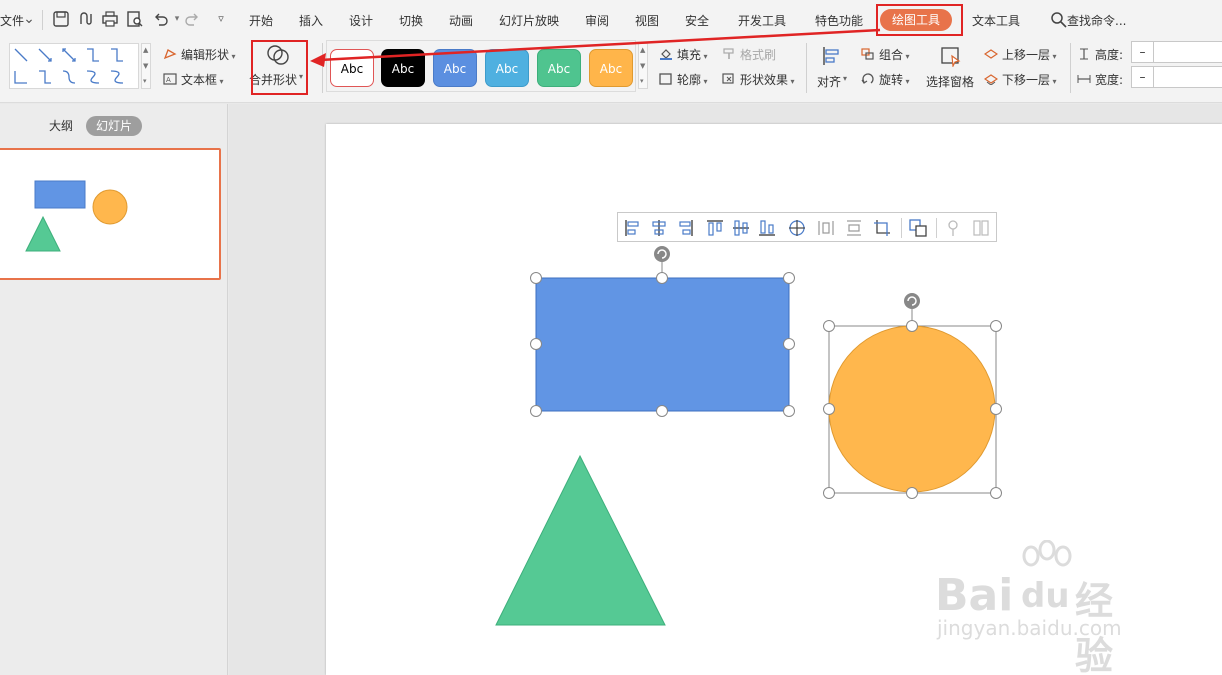 Image resolution: width=1222 pixels, height=675 pixels. What do you see at coordinates (715, 228) in the screenshot?
I see `align-top-icon` at bounding box center [715, 228].